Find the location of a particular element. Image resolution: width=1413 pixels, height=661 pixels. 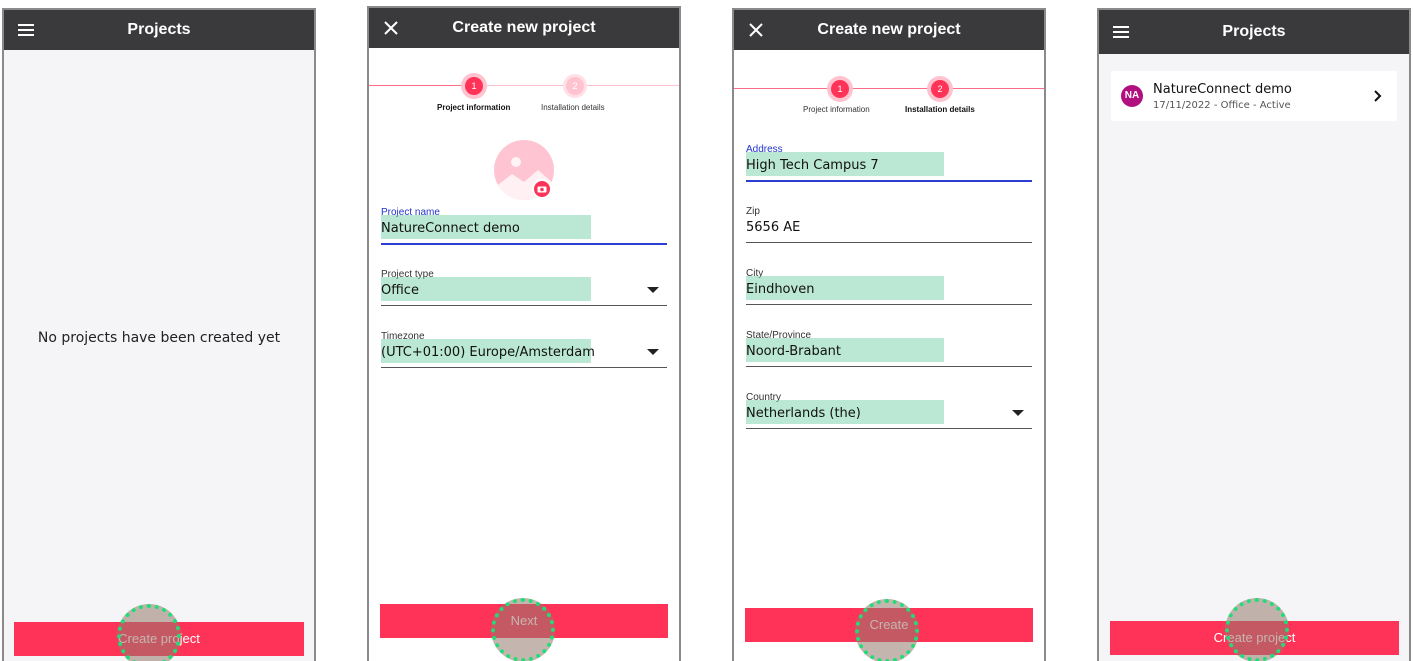

project-type-value: Office is located at coordinates (400, 290).